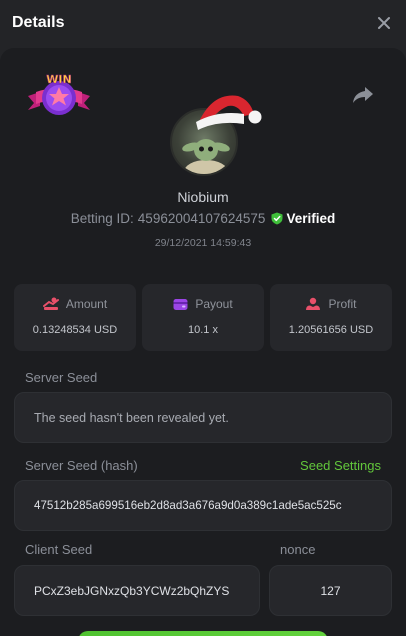 The width and height of the screenshot is (406, 636). What do you see at coordinates (342, 304) in the screenshot?
I see `stat-label-profit: Profit` at bounding box center [342, 304].